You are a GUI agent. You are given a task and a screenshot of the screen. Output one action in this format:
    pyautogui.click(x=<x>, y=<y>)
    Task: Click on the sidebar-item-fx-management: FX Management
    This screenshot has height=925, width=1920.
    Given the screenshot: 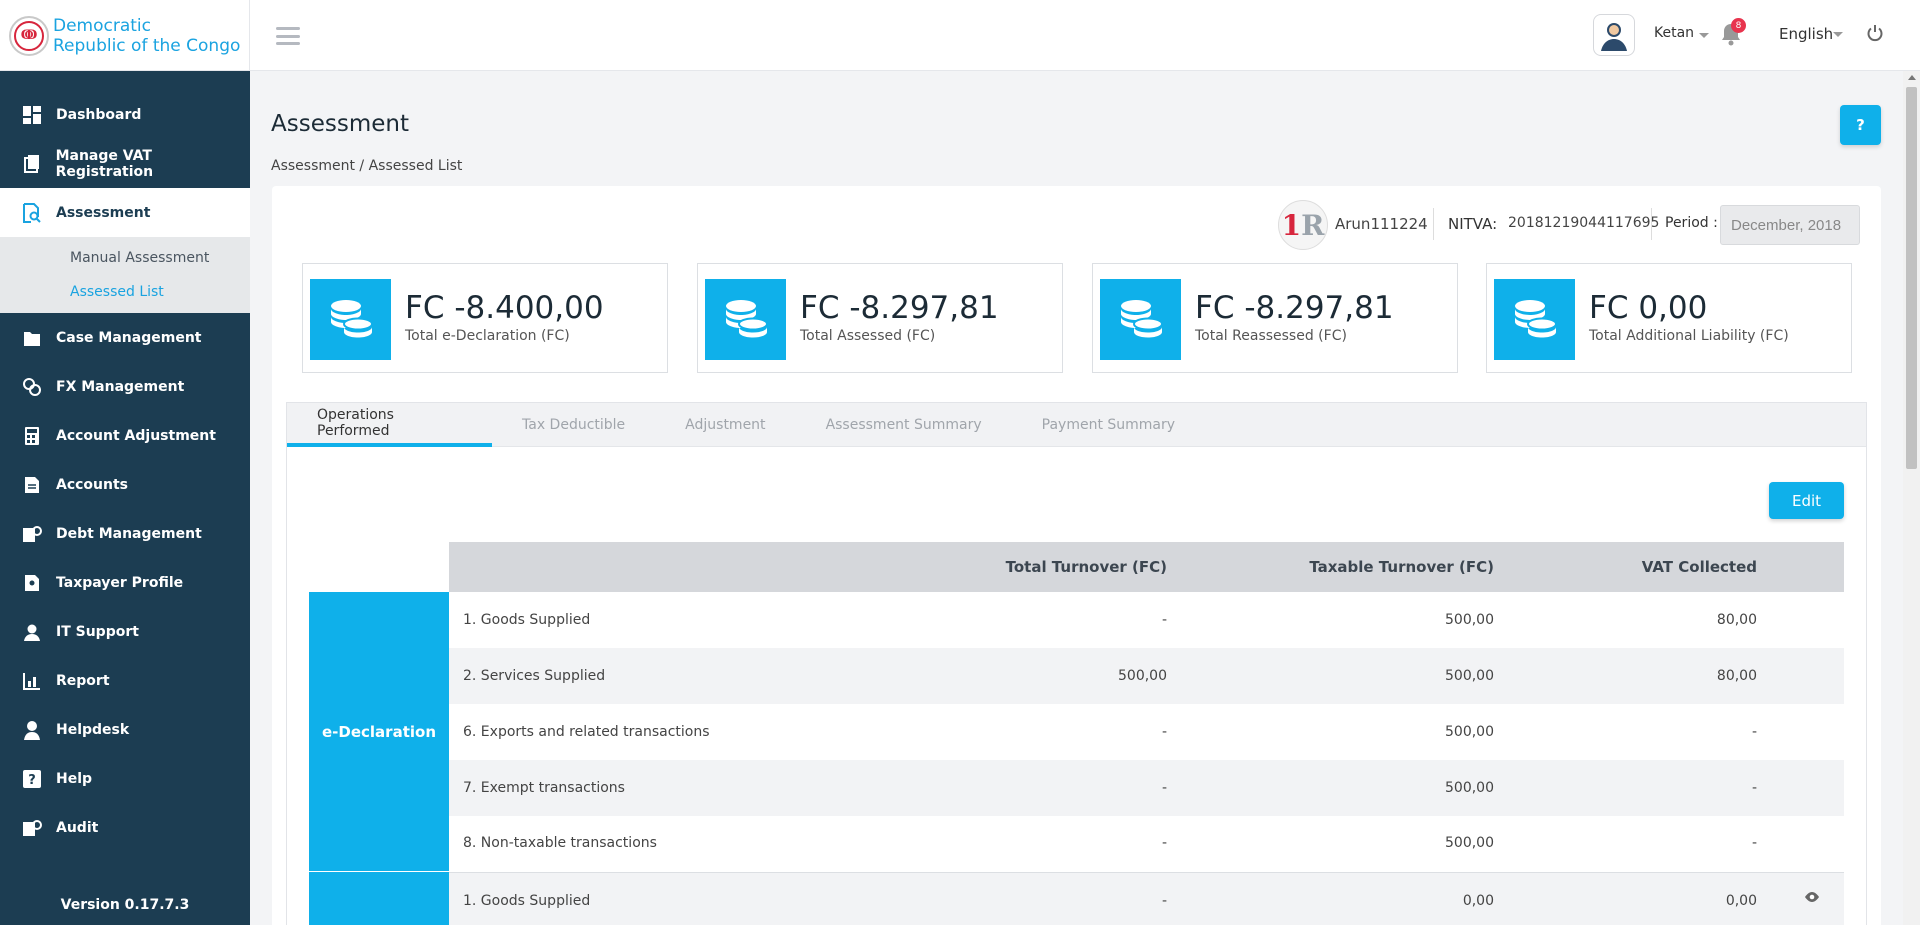 What is the action you would take?
    pyautogui.click(x=125, y=386)
    